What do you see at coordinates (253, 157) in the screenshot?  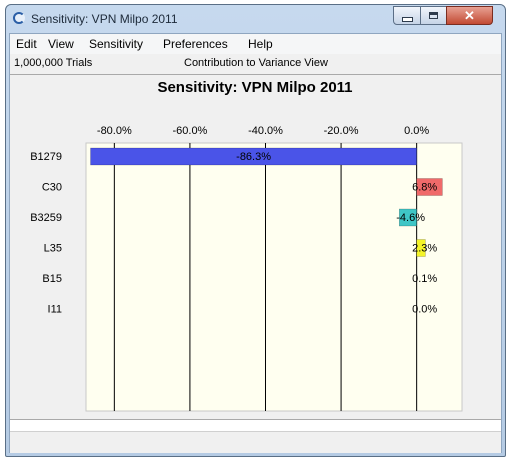 I see `value-label: -86.3%` at bounding box center [253, 157].